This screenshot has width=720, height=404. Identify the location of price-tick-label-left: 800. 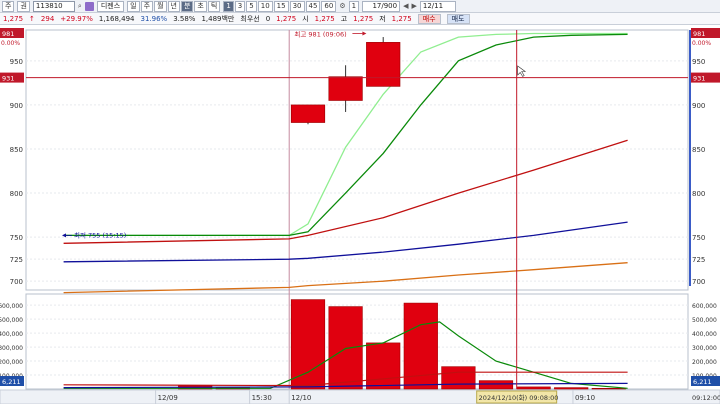
(16, 194).